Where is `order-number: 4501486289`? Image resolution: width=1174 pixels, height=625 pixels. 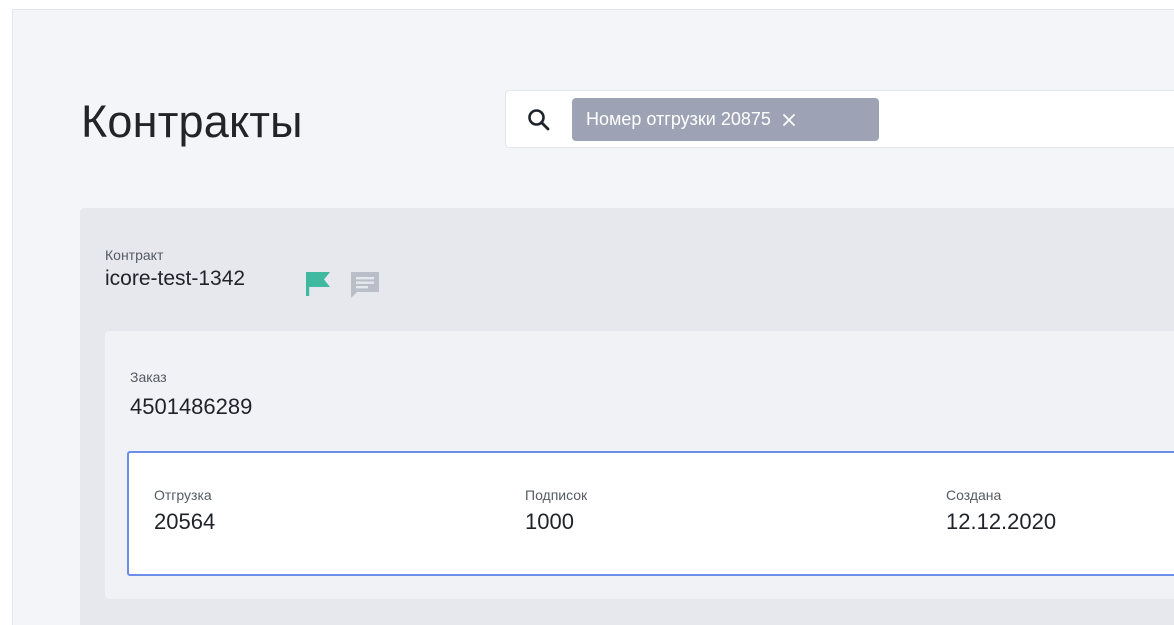
order-number: 4501486289 is located at coordinates (191, 407).